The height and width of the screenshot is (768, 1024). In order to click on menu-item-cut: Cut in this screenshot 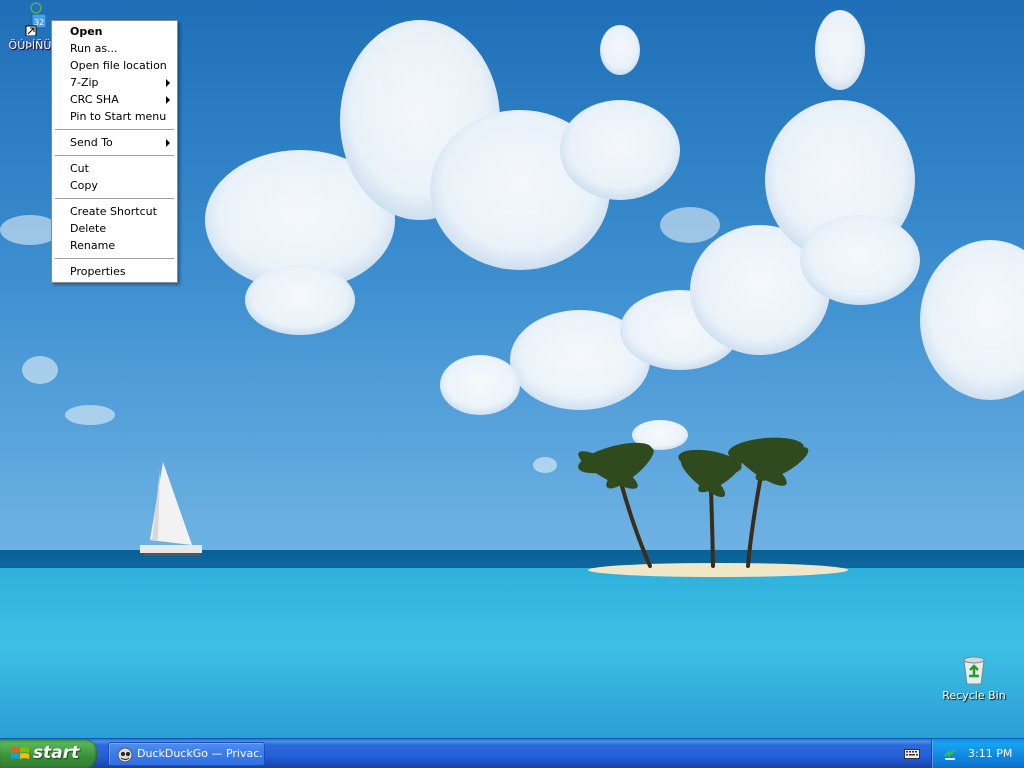, I will do `click(114, 168)`.